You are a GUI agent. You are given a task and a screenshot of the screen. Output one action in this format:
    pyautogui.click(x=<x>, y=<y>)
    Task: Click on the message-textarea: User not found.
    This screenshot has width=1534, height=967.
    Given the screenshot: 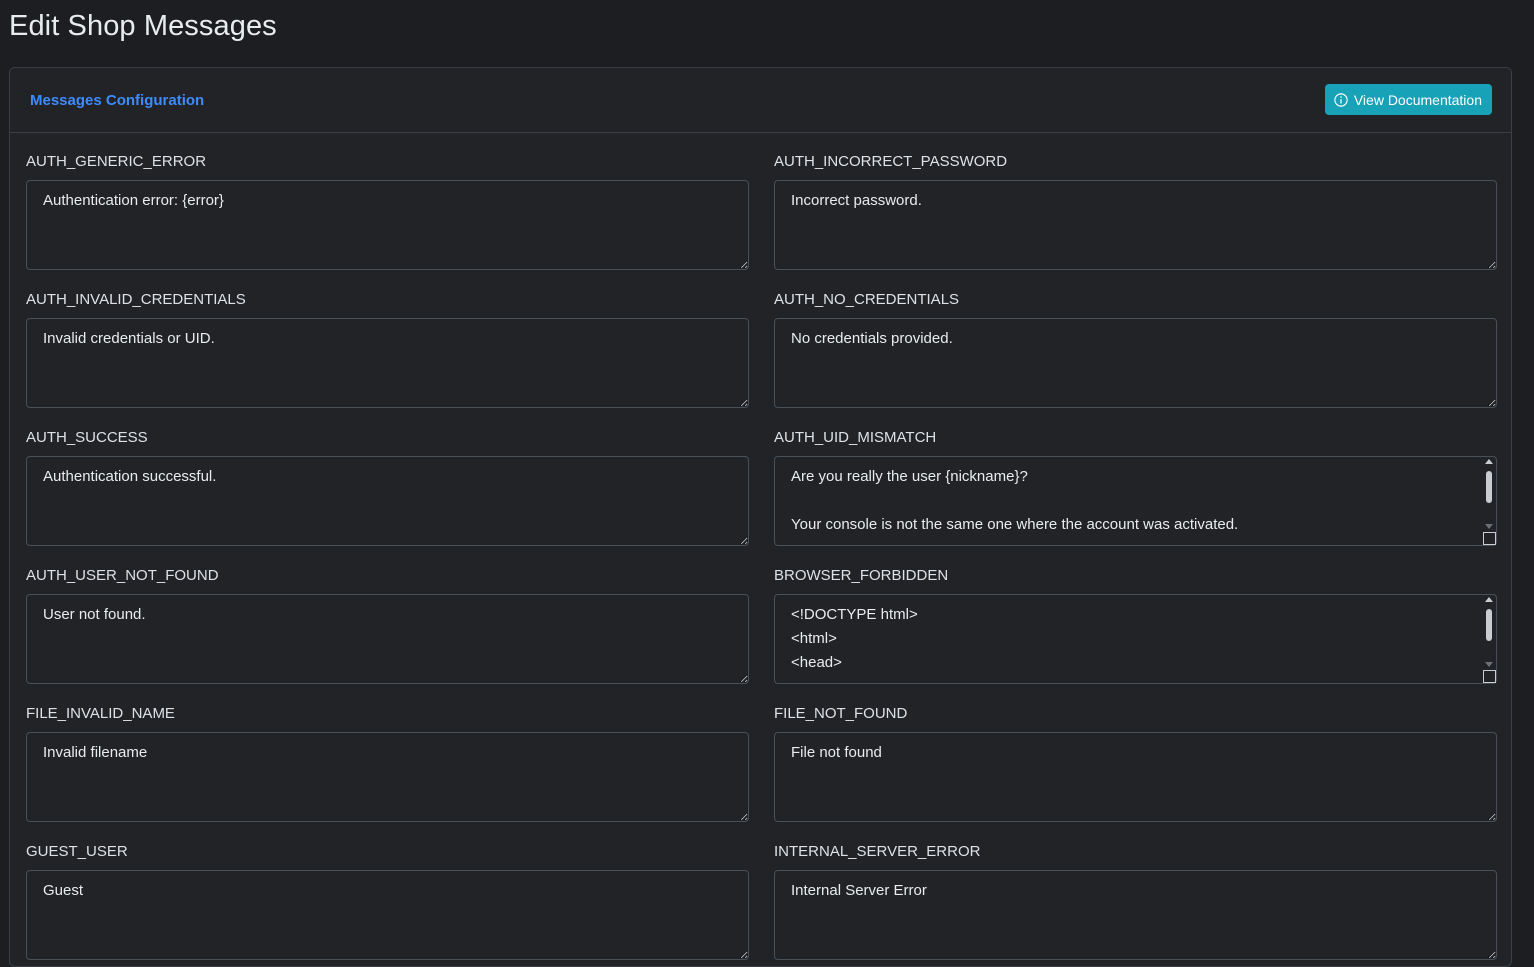 What is the action you would take?
    pyautogui.click(x=387, y=639)
    